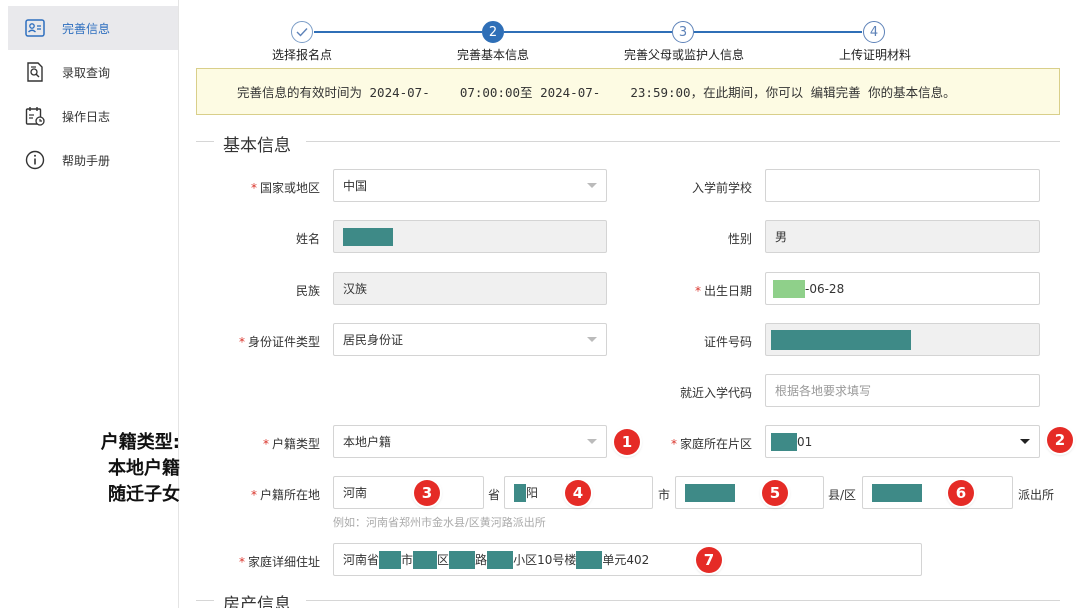 This screenshot has height=608, width=1080. Describe the element at coordinates (470, 236) in the screenshot. I see `name-field` at that location.